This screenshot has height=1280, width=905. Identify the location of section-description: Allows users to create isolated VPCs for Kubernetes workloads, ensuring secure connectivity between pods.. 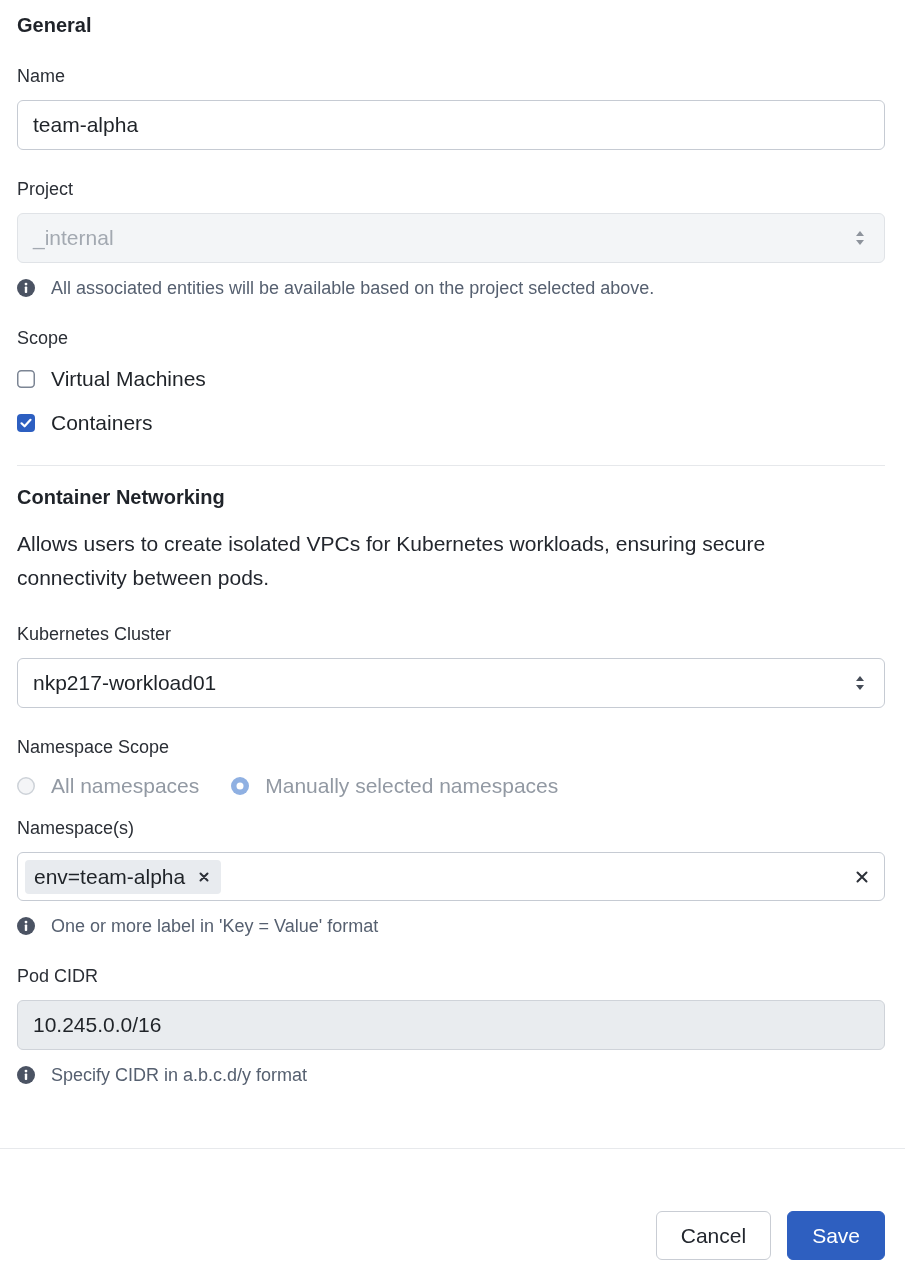
(392, 561).